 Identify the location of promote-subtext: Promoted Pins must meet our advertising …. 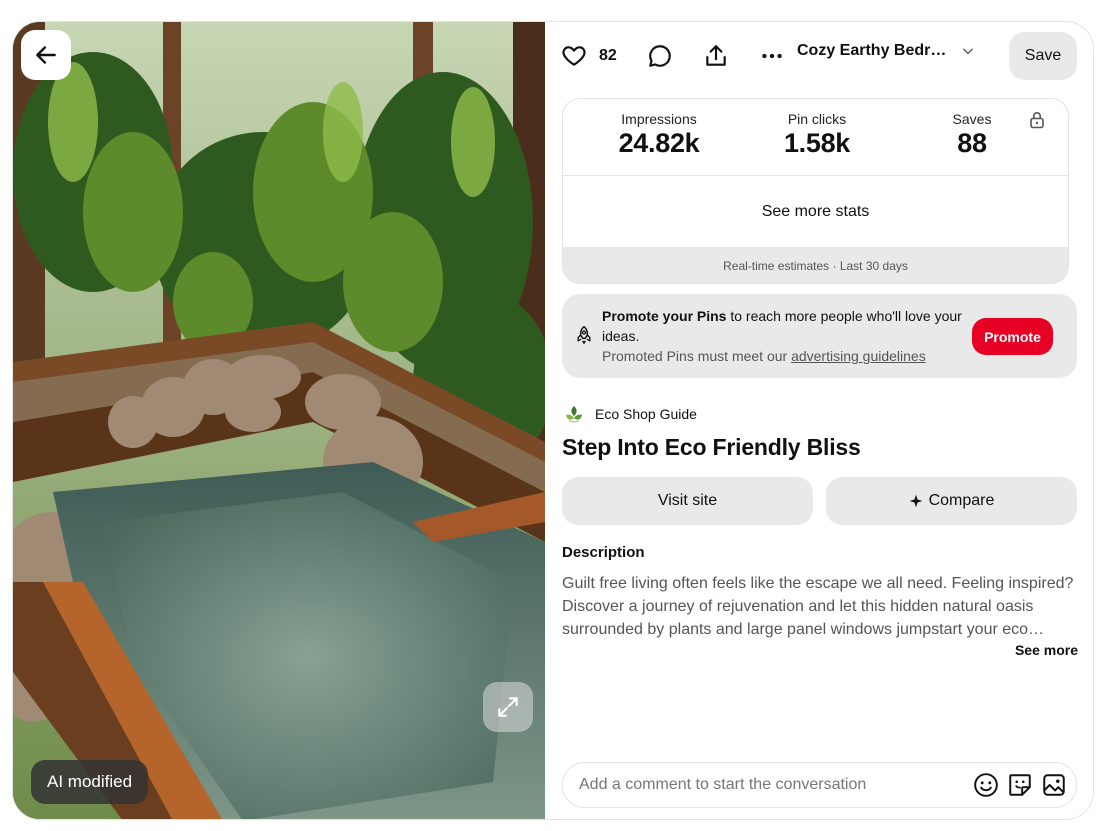
(782, 356).